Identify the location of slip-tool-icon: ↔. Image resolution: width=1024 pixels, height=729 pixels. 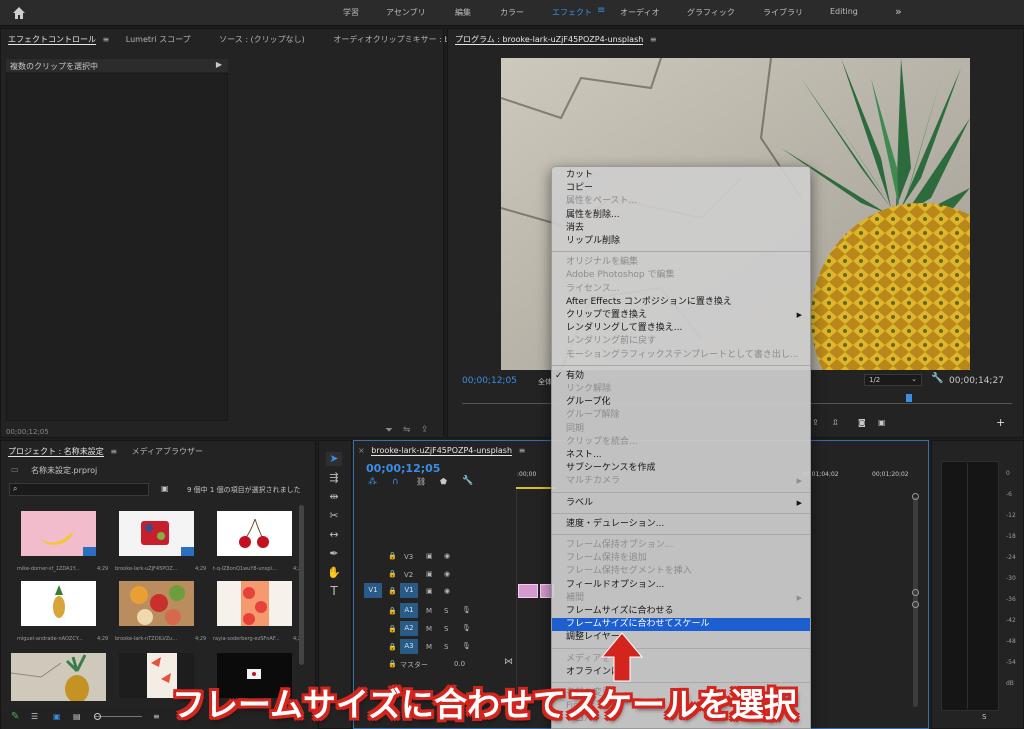
(334, 535).